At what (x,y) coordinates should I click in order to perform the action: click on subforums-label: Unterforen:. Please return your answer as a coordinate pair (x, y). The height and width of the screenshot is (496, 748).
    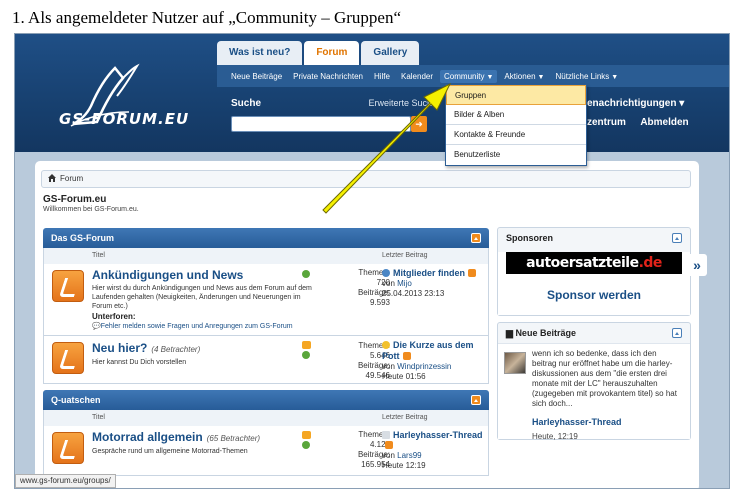
    Looking at the image, I should click on (114, 316).